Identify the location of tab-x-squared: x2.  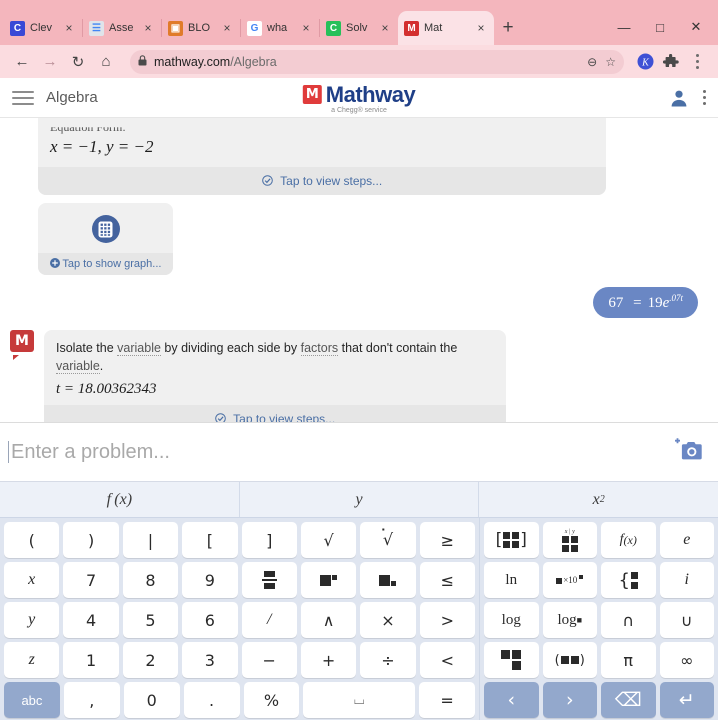
(598, 499).